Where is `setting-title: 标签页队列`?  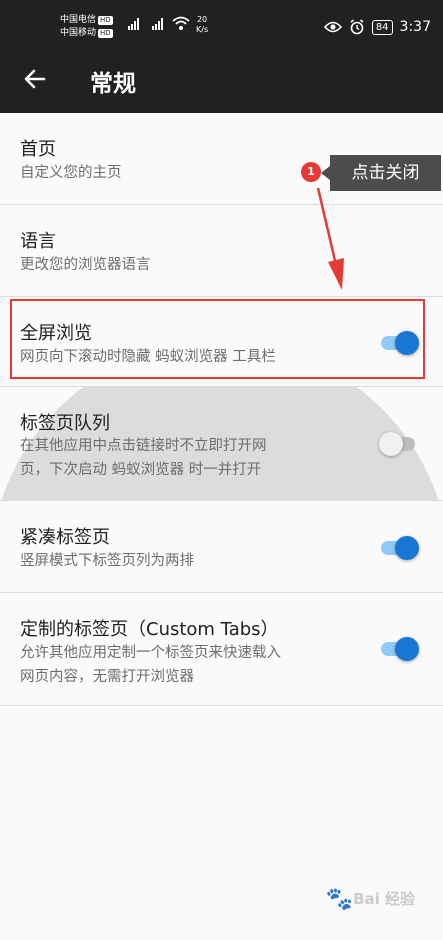 setting-title: 标签页队列 is located at coordinates (65, 423).